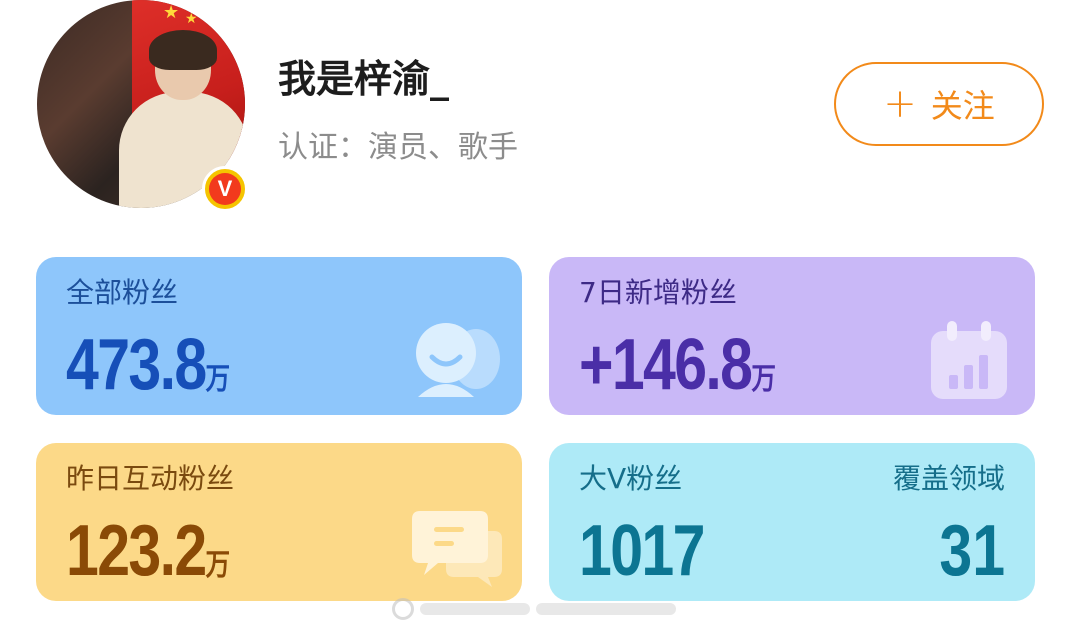 The image size is (1080, 633). What do you see at coordinates (792, 522) in the screenshot?
I see `big-v-fans-card: 大V粉丝 1017 覆盖领域 31` at bounding box center [792, 522].